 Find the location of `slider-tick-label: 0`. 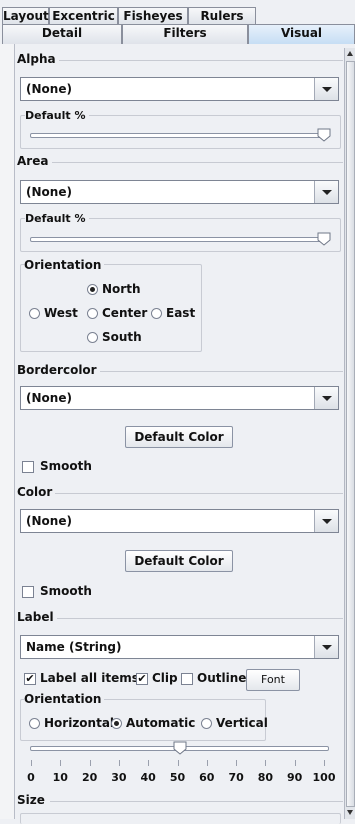

slider-tick-label: 0 is located at coordinates (31, 777).